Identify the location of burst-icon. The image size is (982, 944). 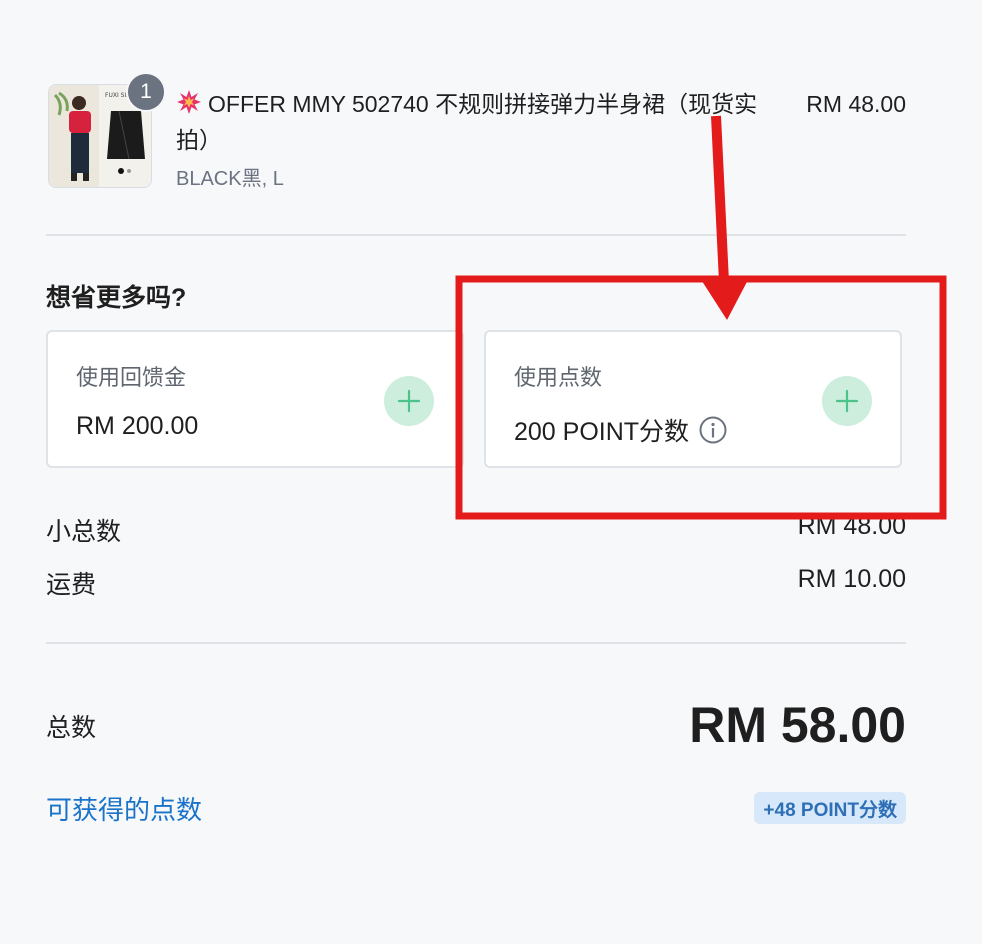
(189, 102).